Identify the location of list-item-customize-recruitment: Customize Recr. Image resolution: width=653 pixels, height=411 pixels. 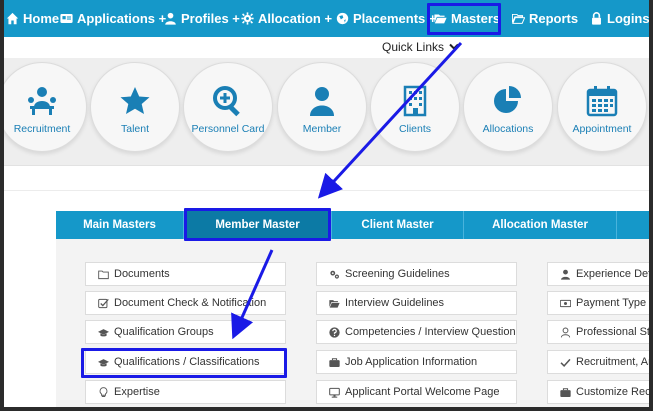
(600, 392).